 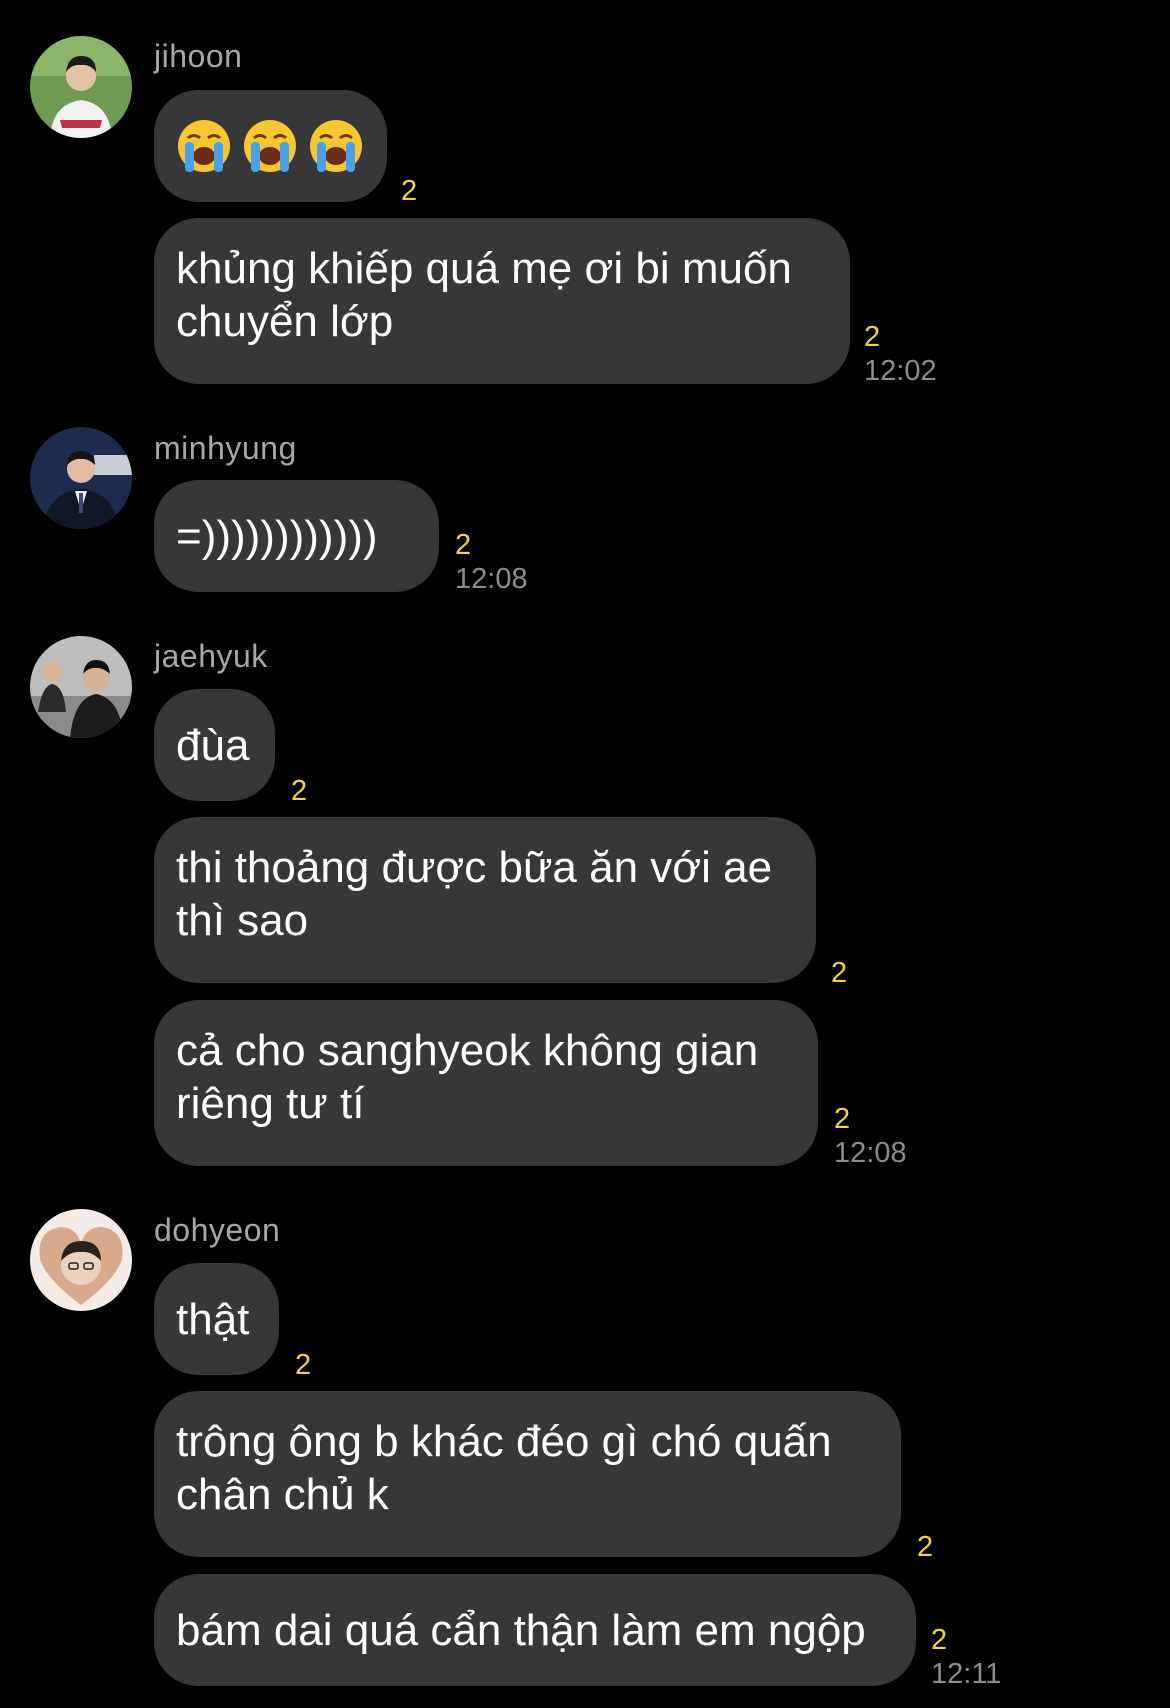 I want to click on message-meta: 2 12:11, so click(x=966, y=1657).